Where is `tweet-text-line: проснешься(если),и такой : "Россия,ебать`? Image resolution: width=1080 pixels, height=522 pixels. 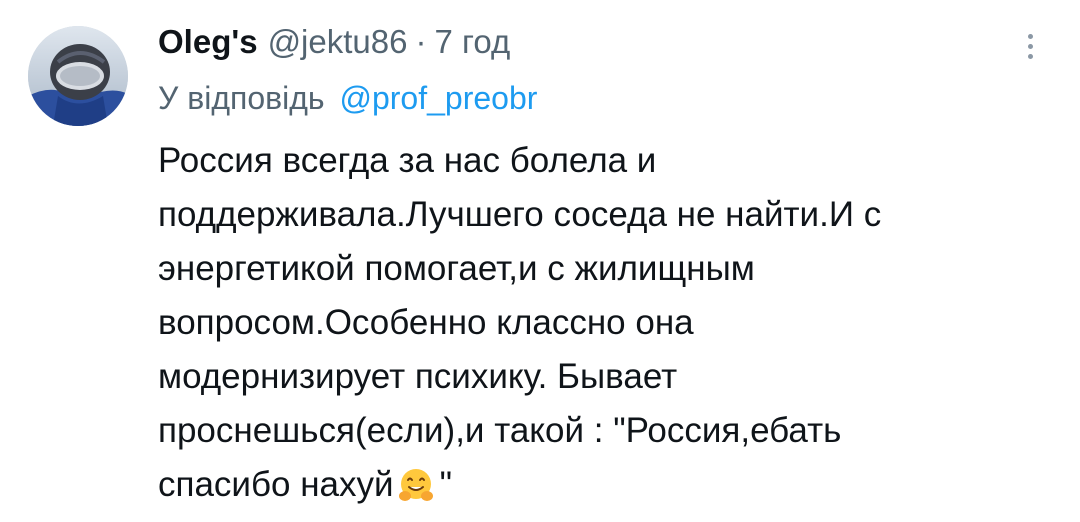 tweet-text-line: проснешься(если),и такой : "Россия,ебать is located at coordinates (500, 430).